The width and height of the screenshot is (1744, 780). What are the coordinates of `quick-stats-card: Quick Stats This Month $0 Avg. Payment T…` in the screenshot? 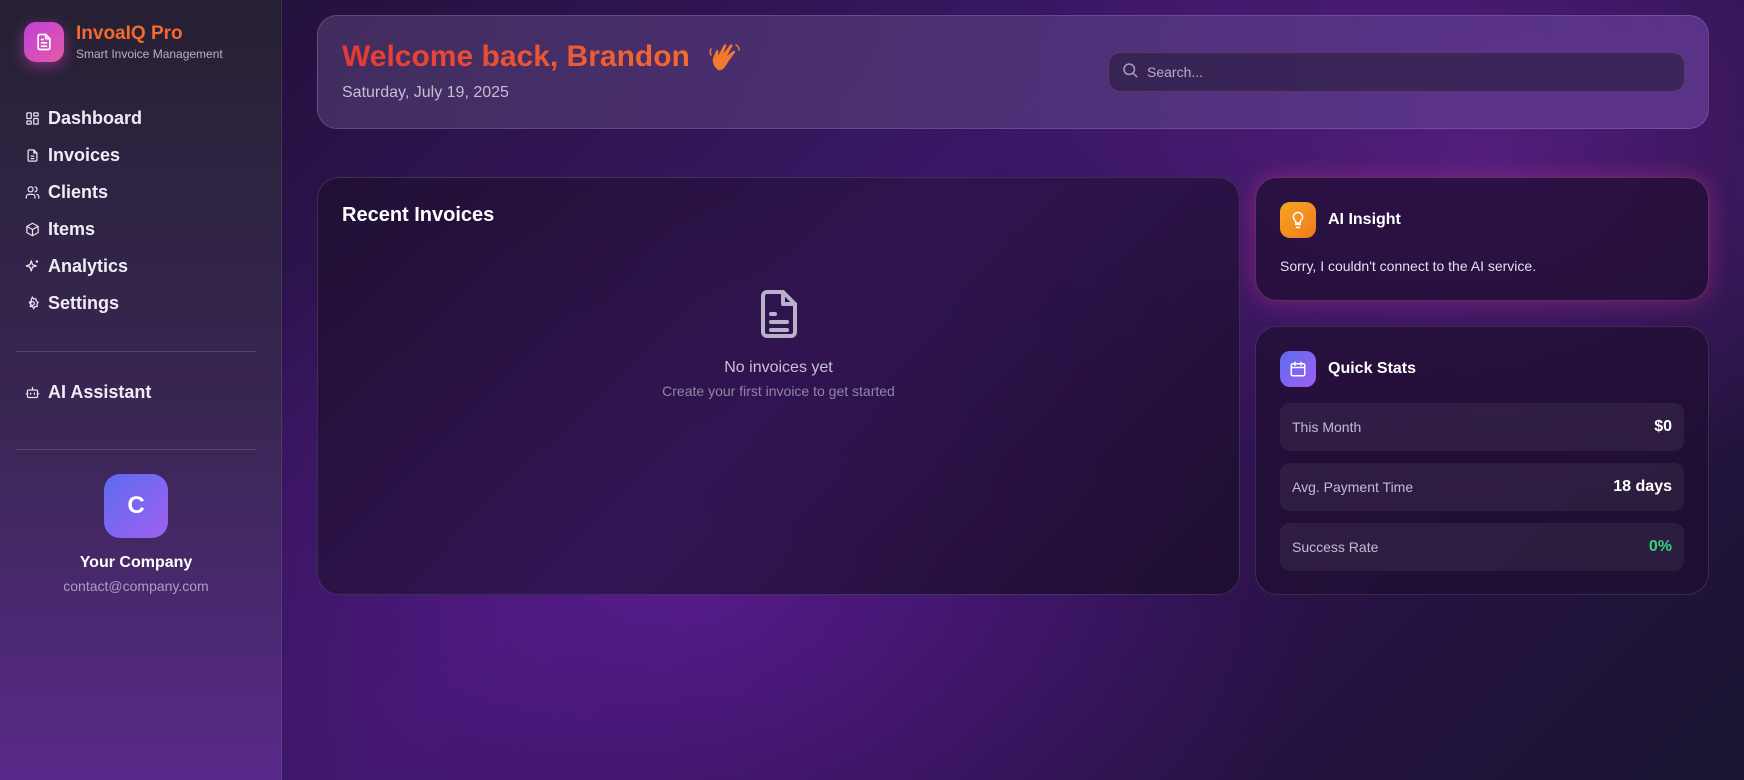 It's located at (1482, 460).